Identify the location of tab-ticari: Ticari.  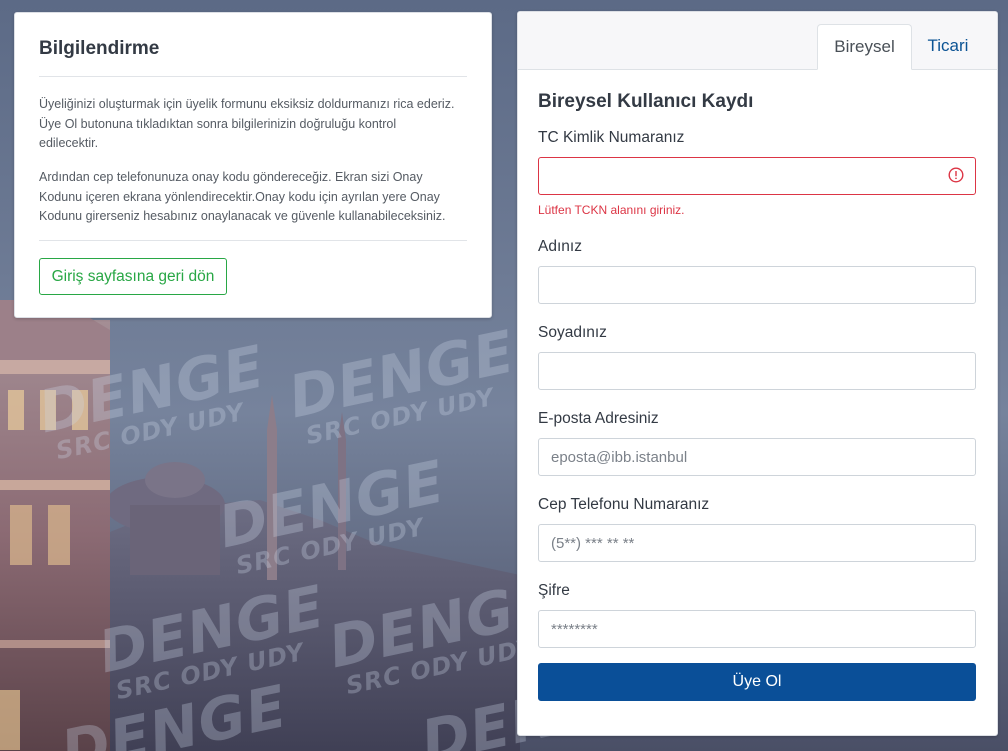
(948, 46).